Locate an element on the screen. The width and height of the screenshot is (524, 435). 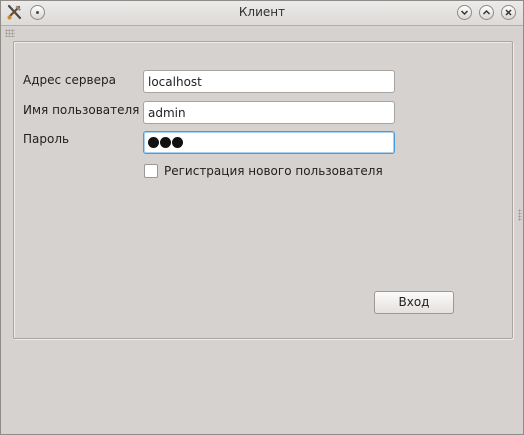
toolbar-grip-handle is located at coordinates (10, 33).